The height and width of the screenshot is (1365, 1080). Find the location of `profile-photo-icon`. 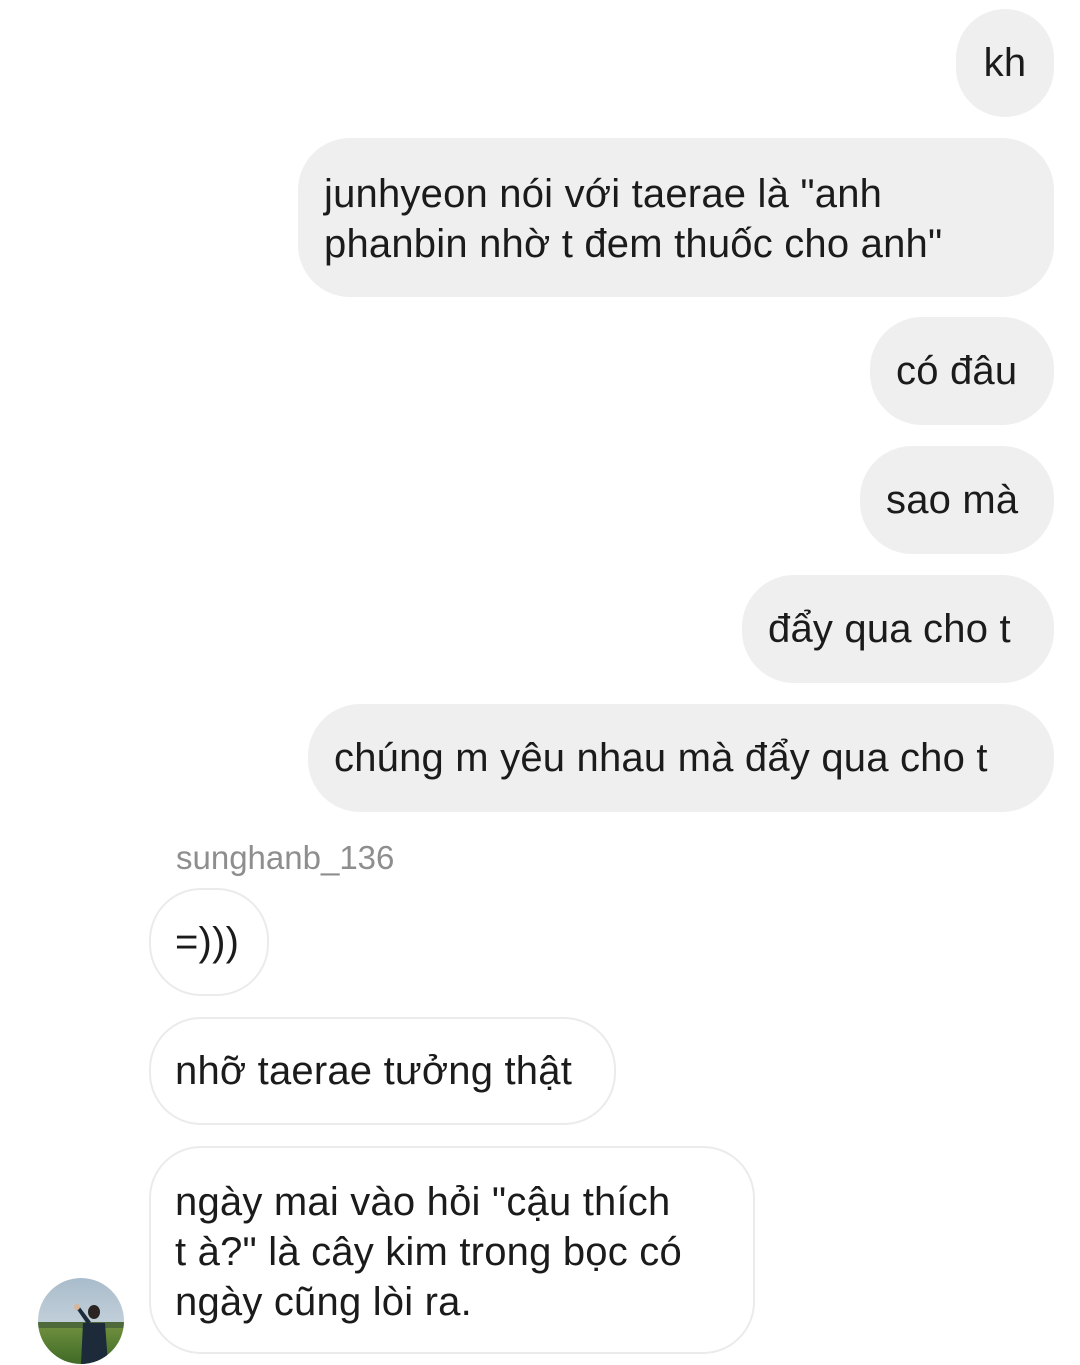

profile-photo-icon is located at coordinates (81, 1321).